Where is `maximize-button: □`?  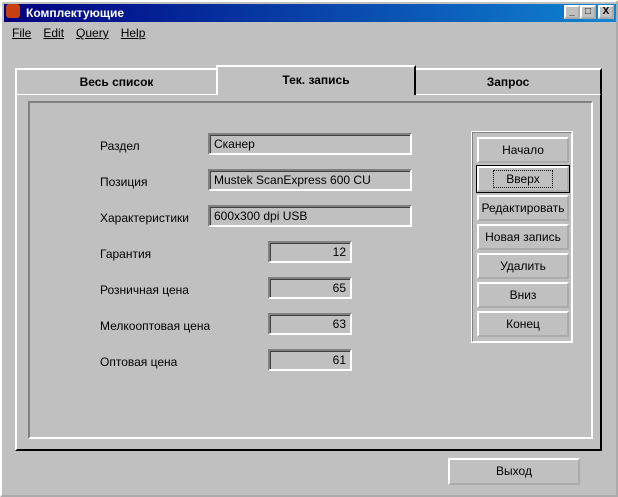
maximize-button: □ is located at coordinates (588, 12).